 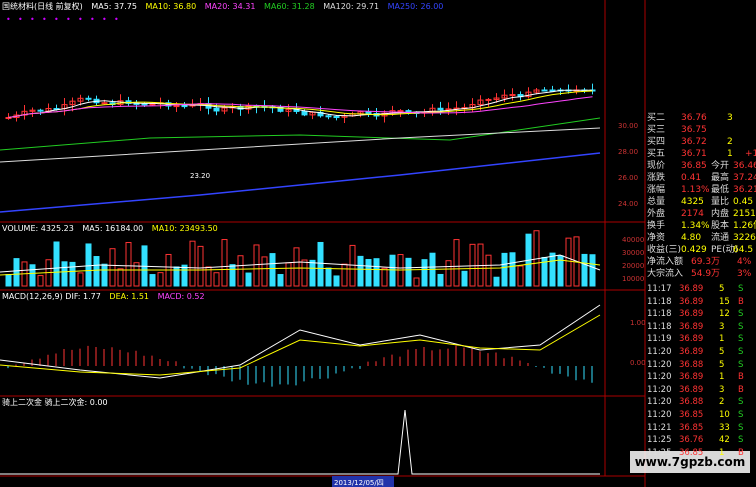 What do you see at coordinates (700, 166) in the screenshot?
I see `quote-row: 现价 36.85 今开 36.46` at bounding box center [700, 166].